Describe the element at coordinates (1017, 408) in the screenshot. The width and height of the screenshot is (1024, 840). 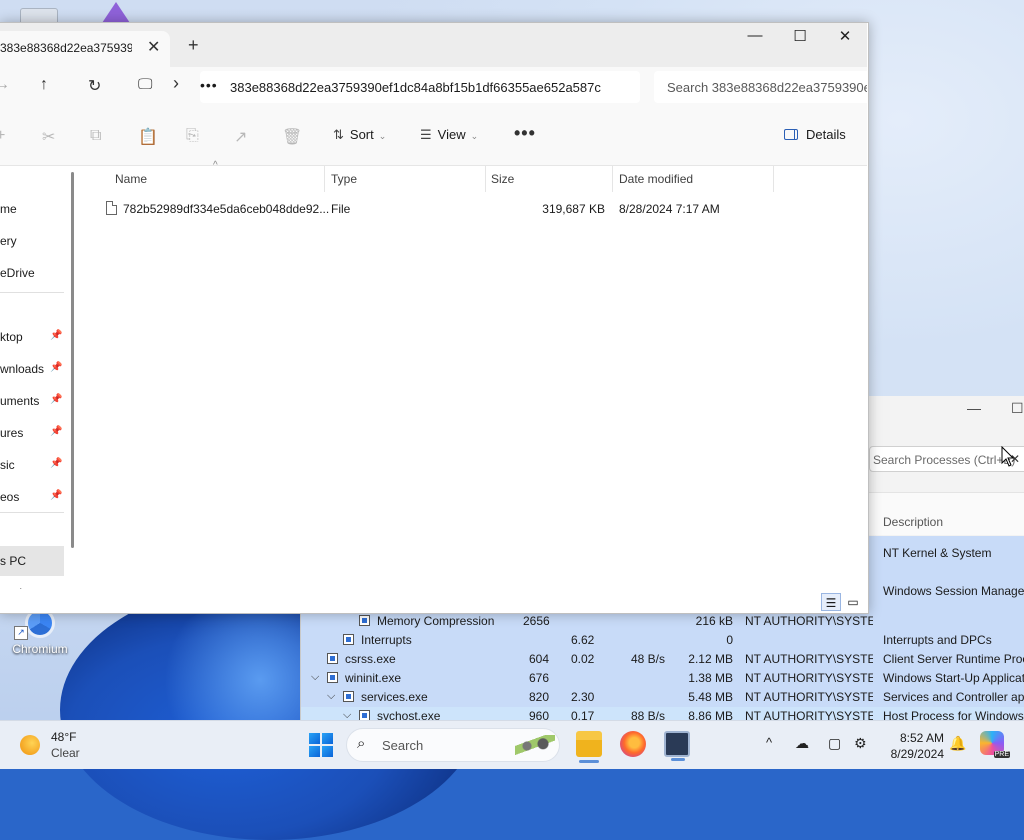
I see `tm-maximize-button: ☐` at that location.